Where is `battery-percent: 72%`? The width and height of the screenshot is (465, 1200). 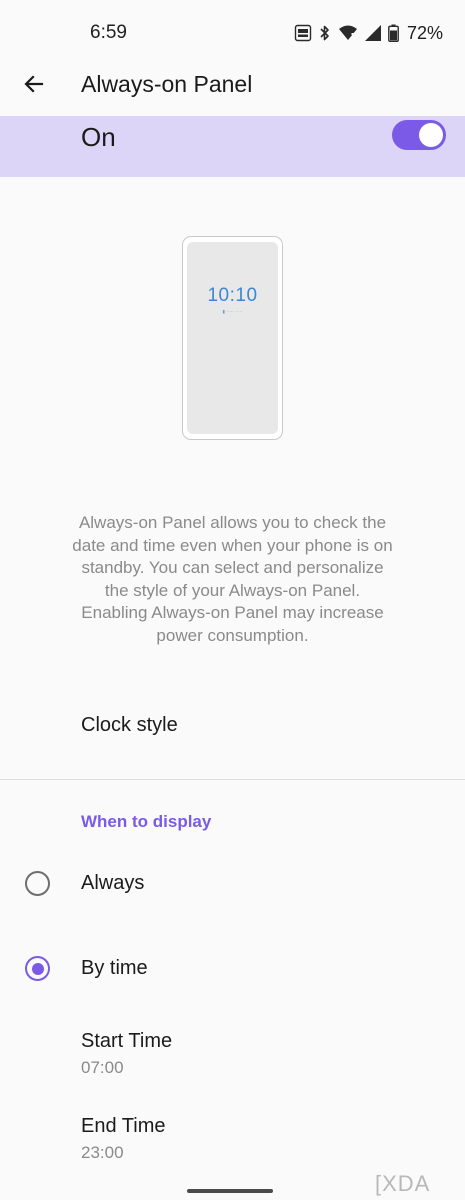 battery-percent: 72% is located at coordinates (424, 32).